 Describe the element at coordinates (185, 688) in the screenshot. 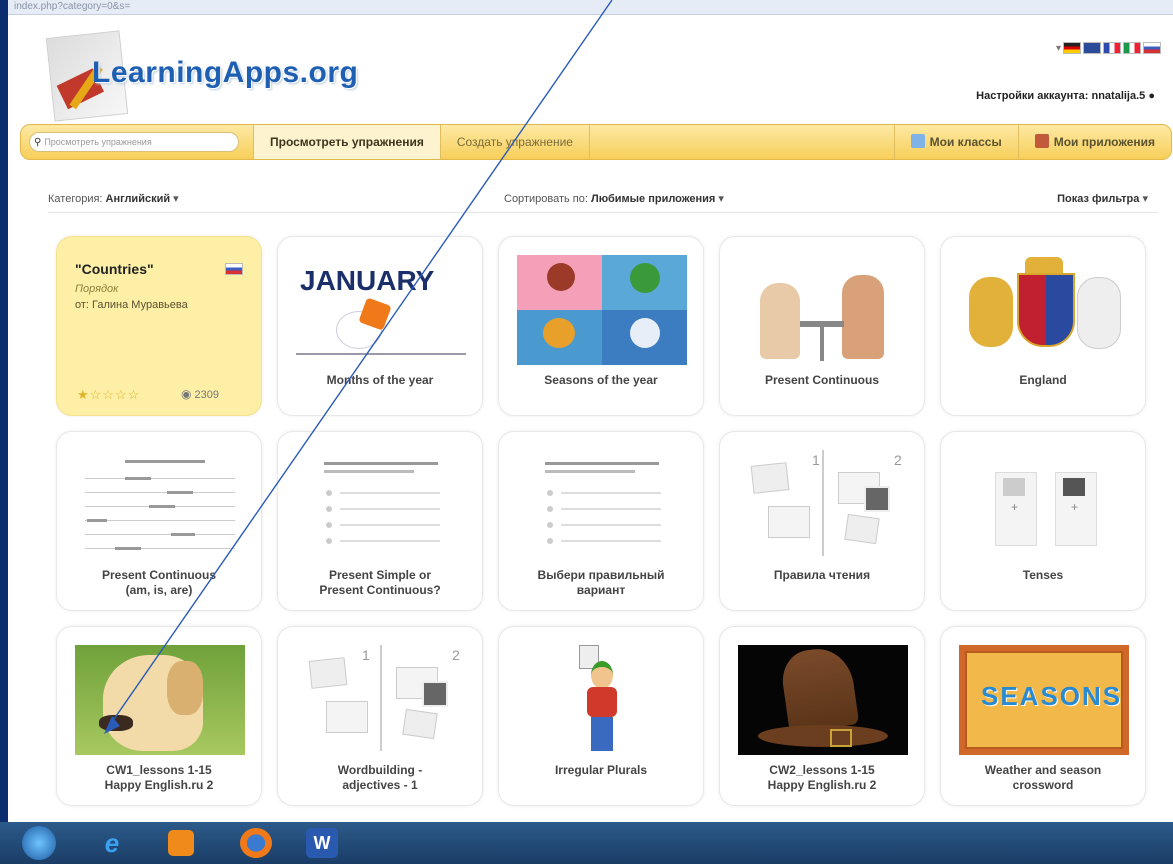

I see `dog-ear` at that location.